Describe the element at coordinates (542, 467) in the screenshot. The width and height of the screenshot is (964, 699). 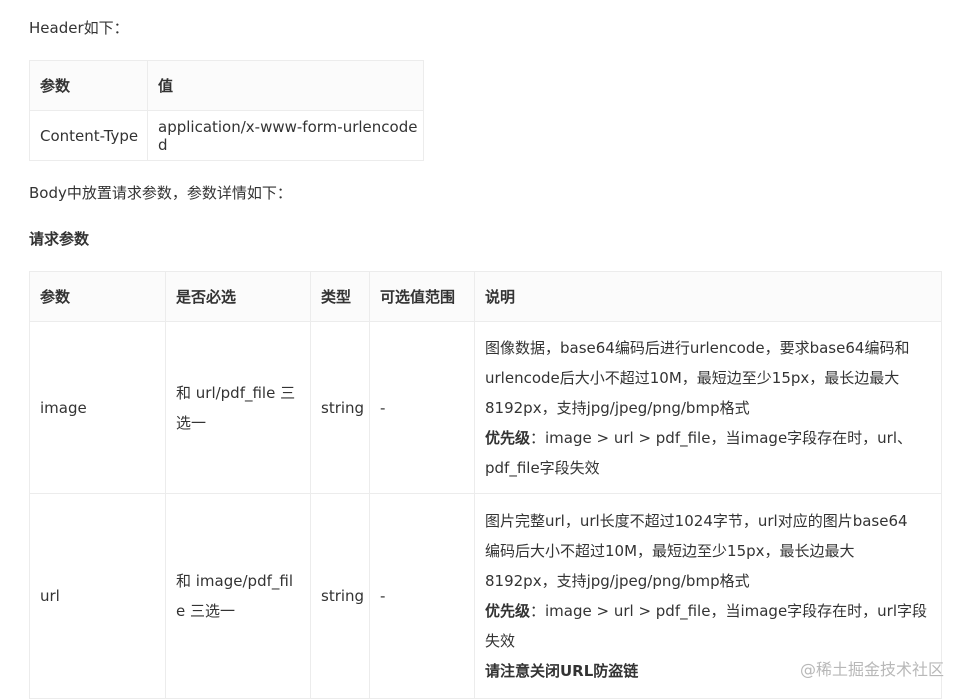
I see `desc-line: pdf_file字段失效` at that location.